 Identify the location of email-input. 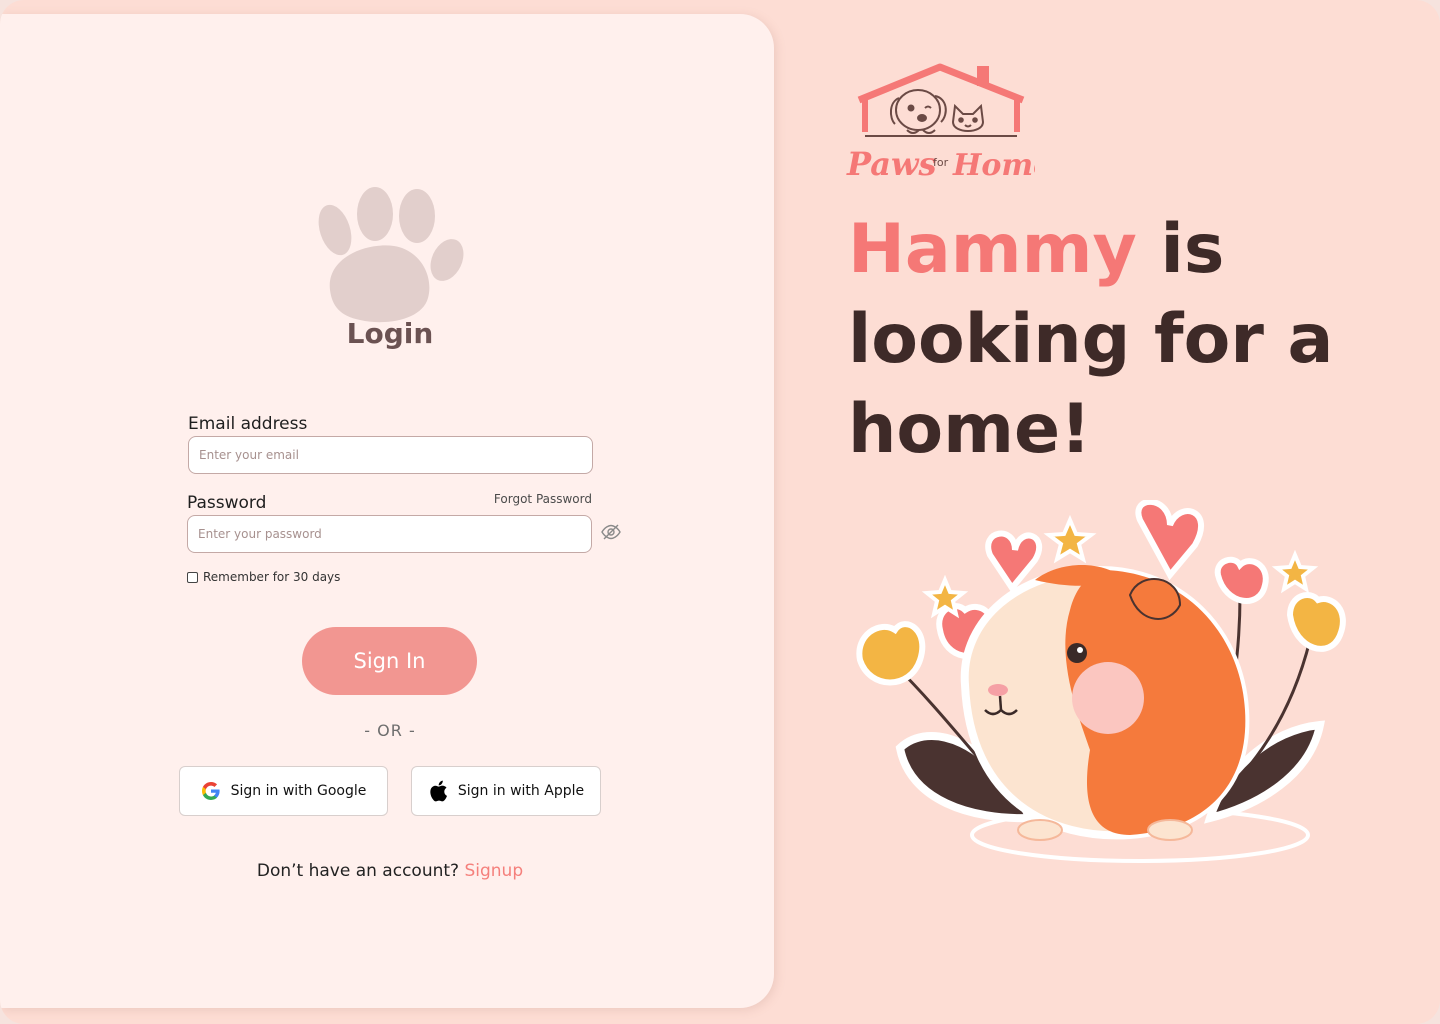
(390, 455).